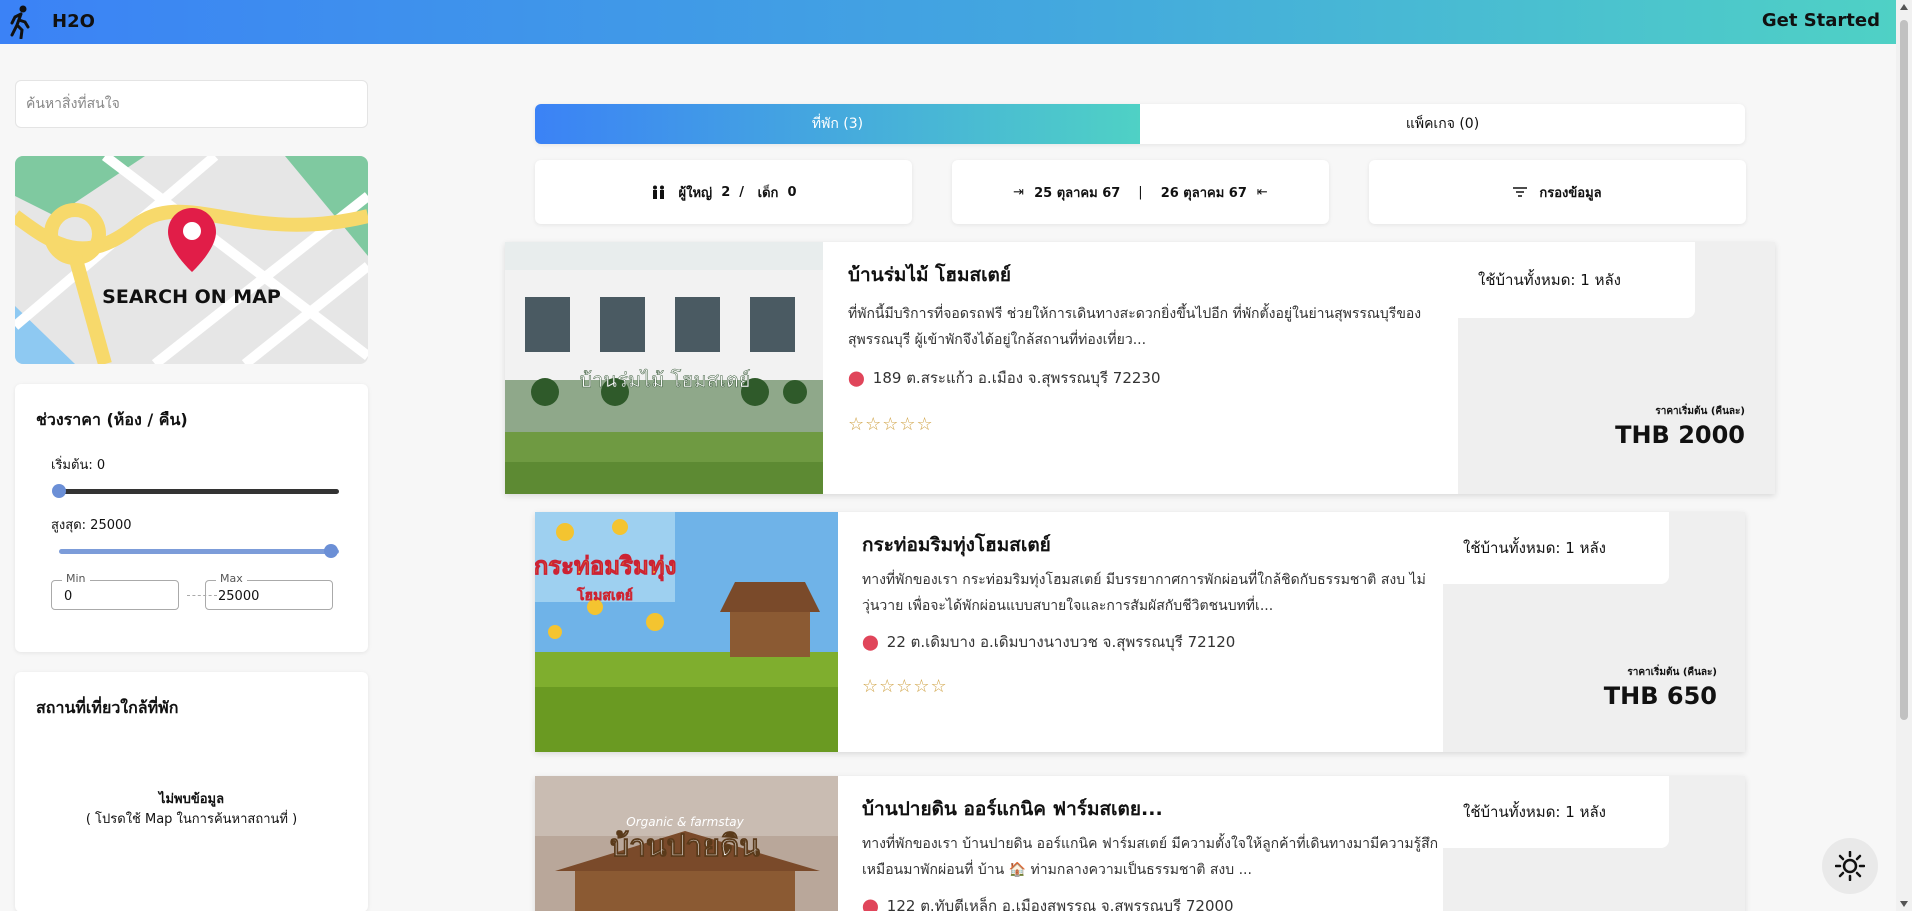 The height and width of the screenshot is (911, 1912). I want to click on tab-accommodation: ที่พัก (3), so click(837, 124).